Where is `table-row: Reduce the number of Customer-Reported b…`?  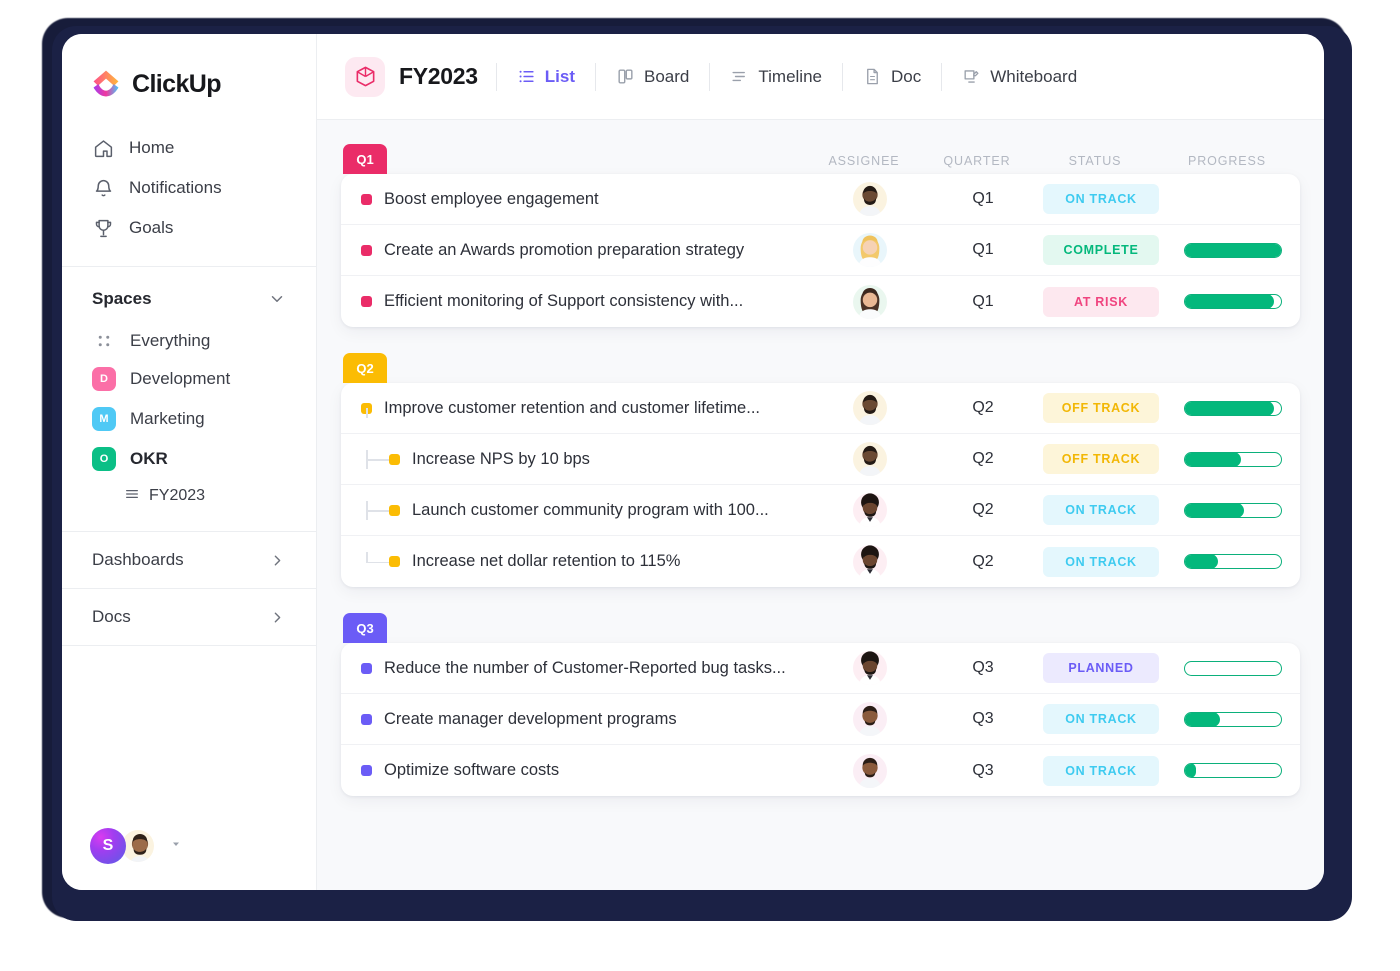
table-row: Reduce the number of Customer-Reported b… is located at coordinates (820, 668).